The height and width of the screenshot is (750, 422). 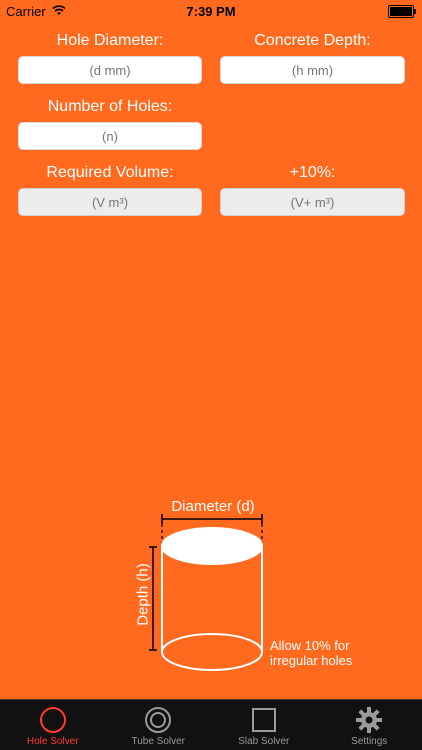 I want to click on concrete-depth-label: Concrete Depth:, so click(x=312, y=40).